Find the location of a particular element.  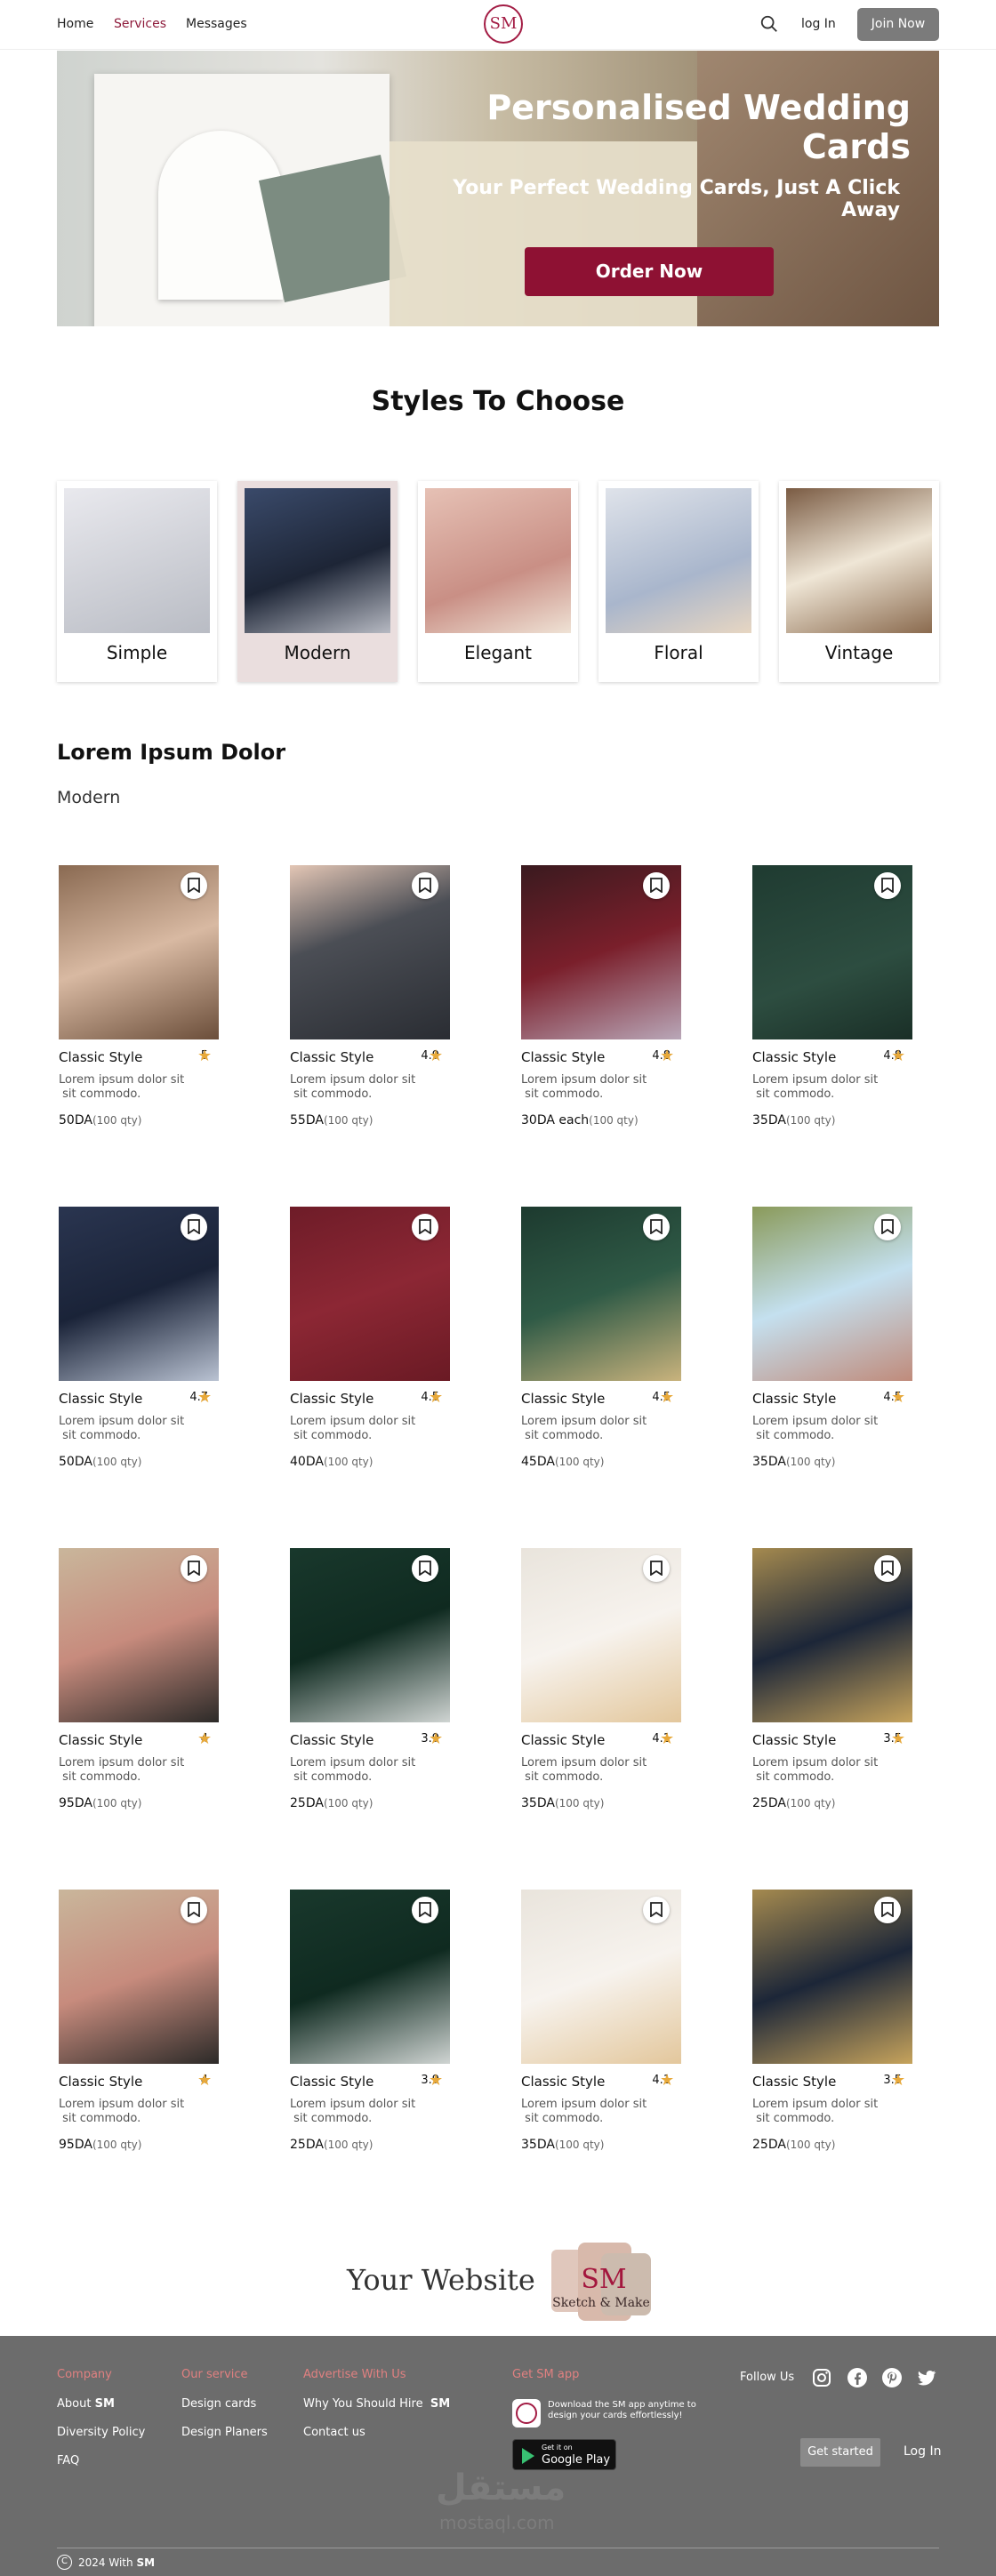

google-play-button: Get it on Google Play is located at coordinates (564, 2454).